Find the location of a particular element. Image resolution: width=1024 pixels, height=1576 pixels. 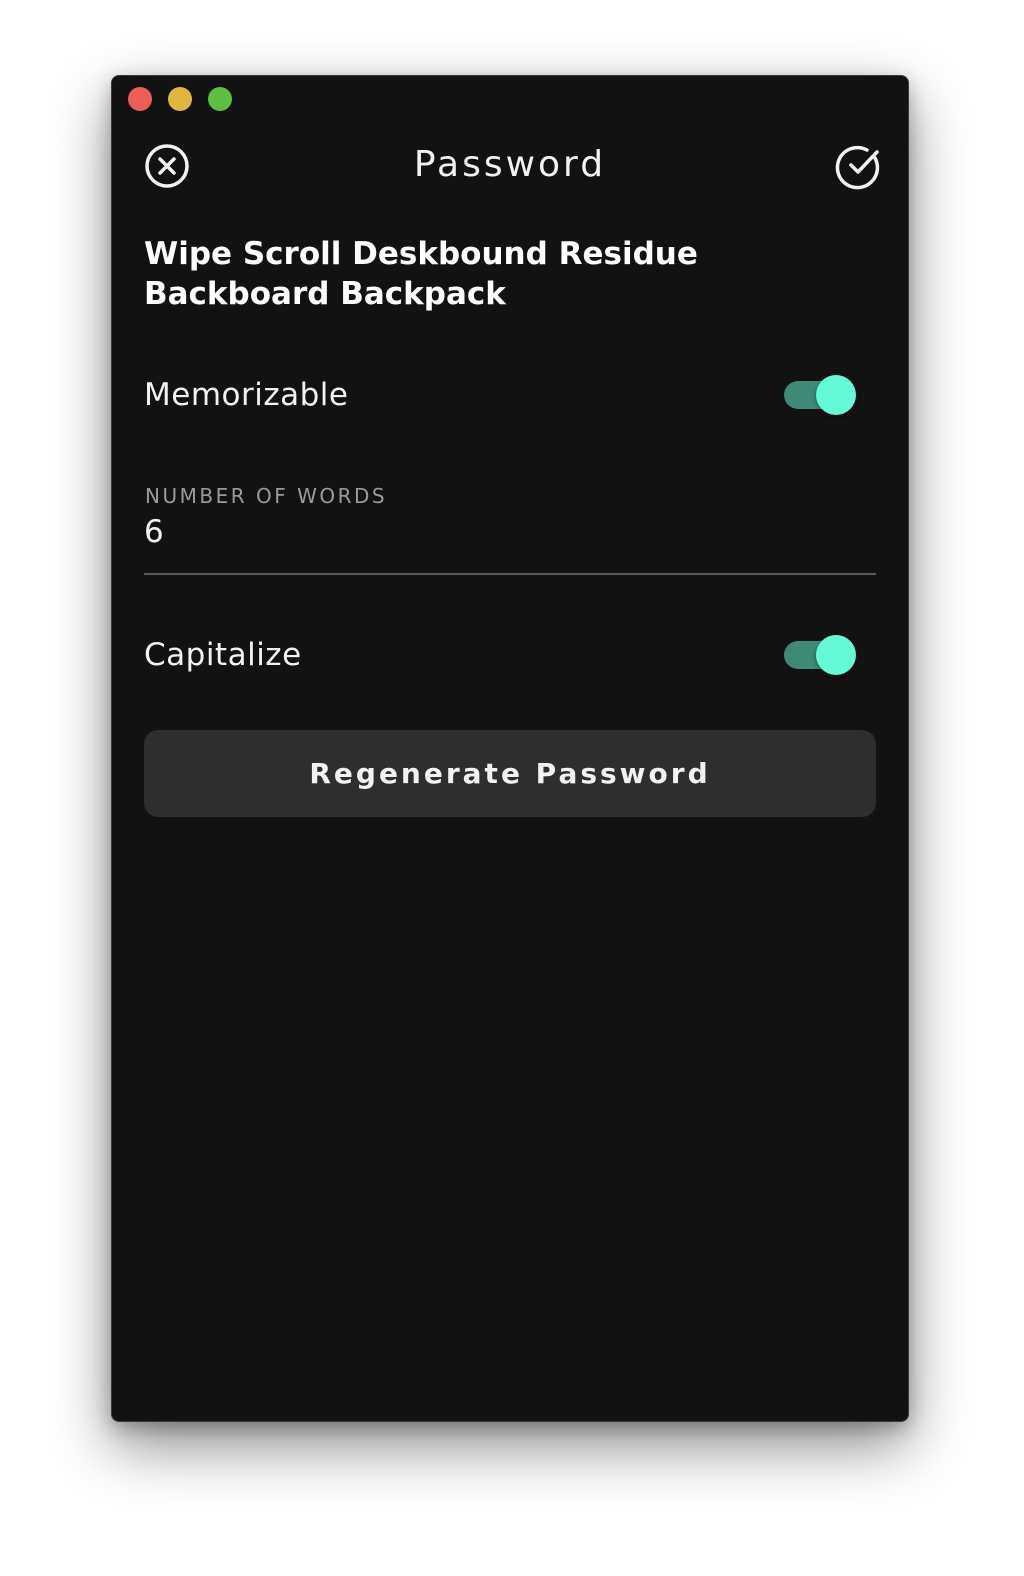

window-controls is located at coordinates (180, 99).